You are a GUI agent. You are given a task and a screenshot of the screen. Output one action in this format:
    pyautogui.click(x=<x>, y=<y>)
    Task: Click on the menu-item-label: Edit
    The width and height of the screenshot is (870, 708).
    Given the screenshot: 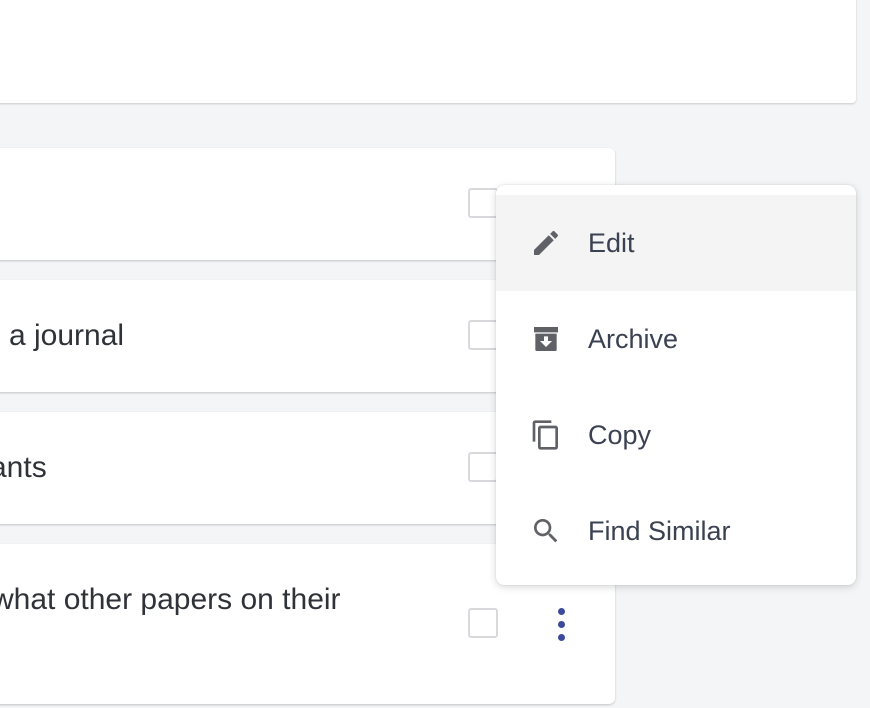 What is the action you would take?
    pyautogui.click(x=611, y=242)
    